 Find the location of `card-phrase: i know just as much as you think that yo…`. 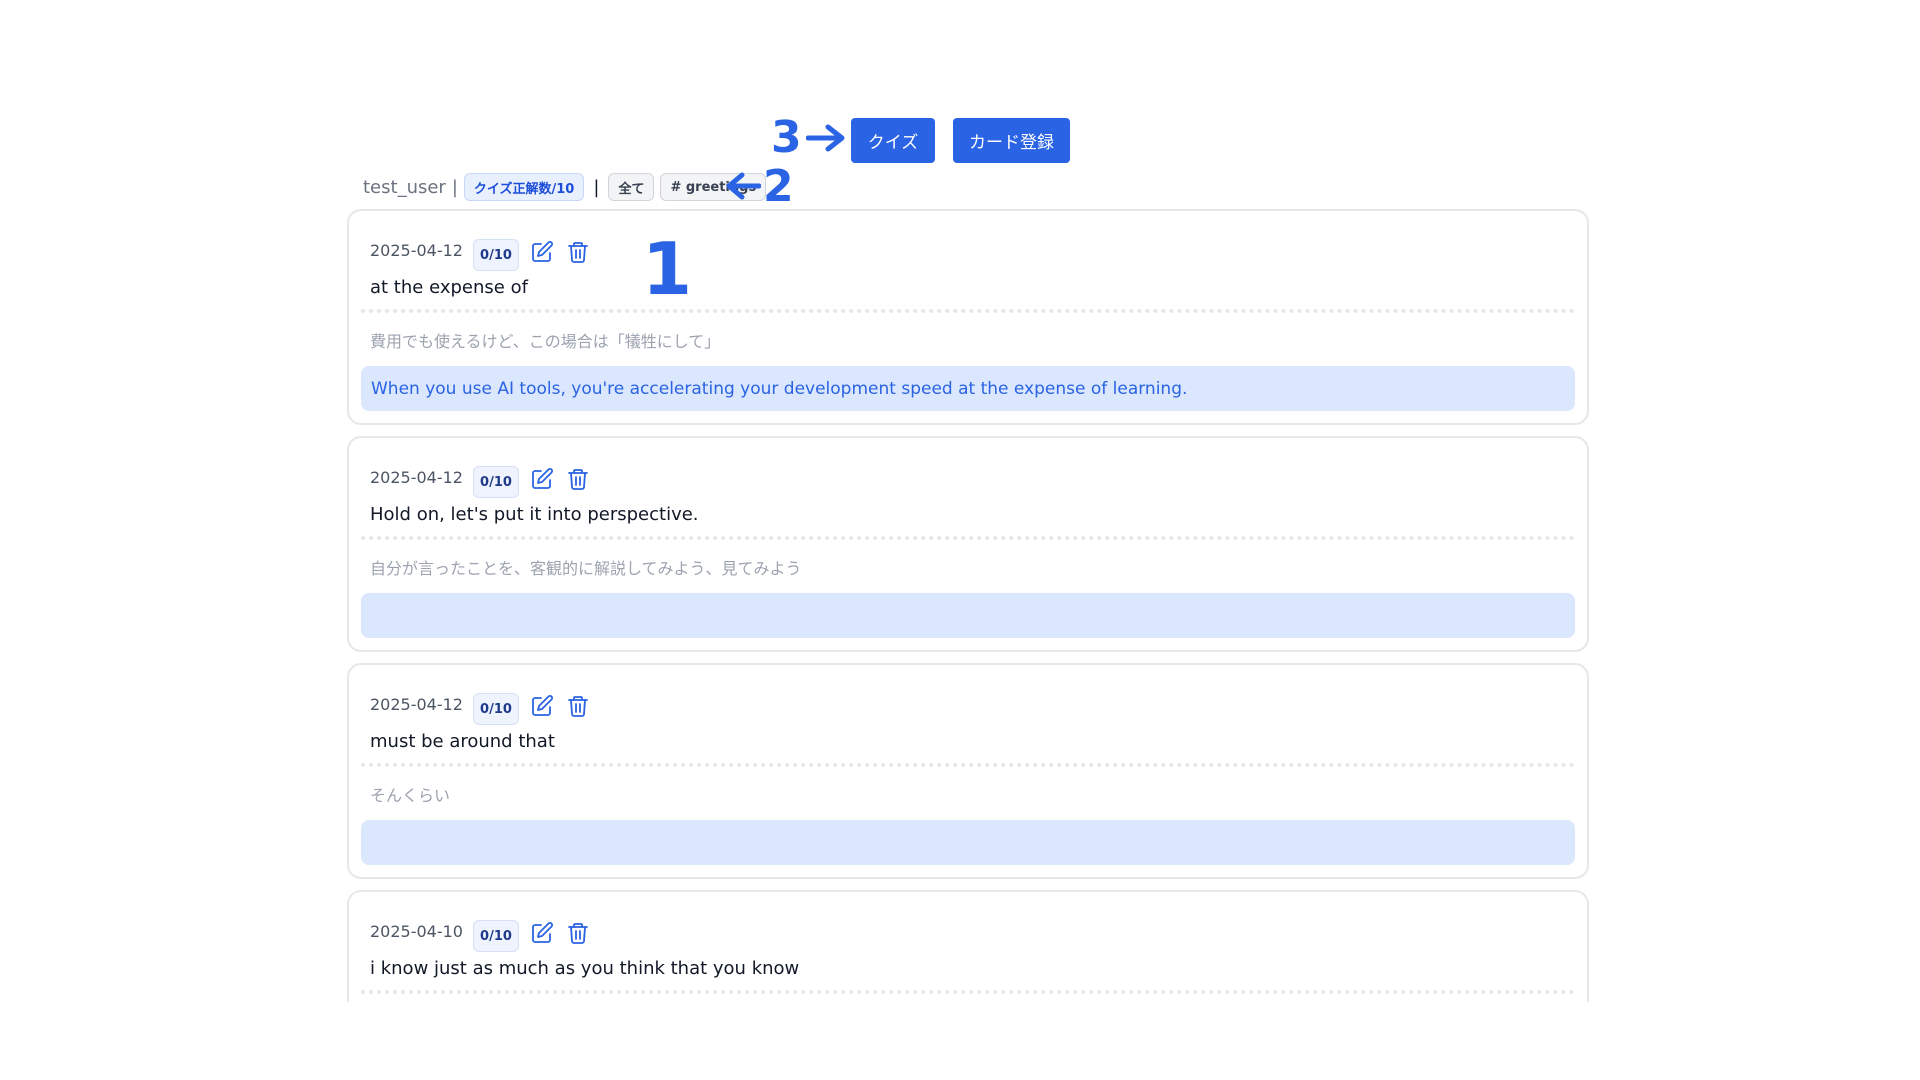

card-phrase: i know just as much as you think that yo… is located at coordinates (585, 968).